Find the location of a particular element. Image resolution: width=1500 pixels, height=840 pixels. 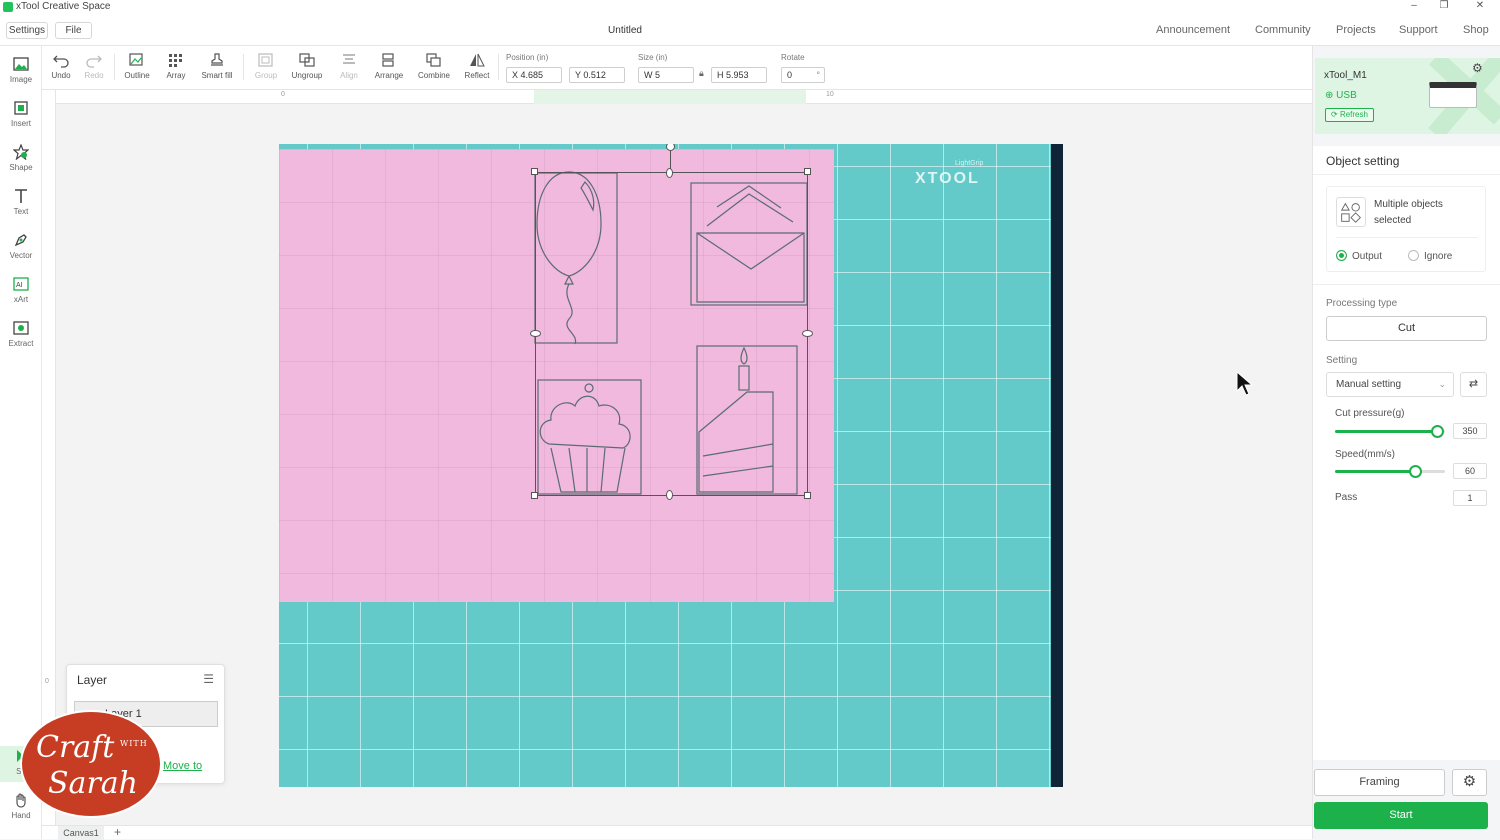

redo-button: Redo is located at coordinates (94, 66).